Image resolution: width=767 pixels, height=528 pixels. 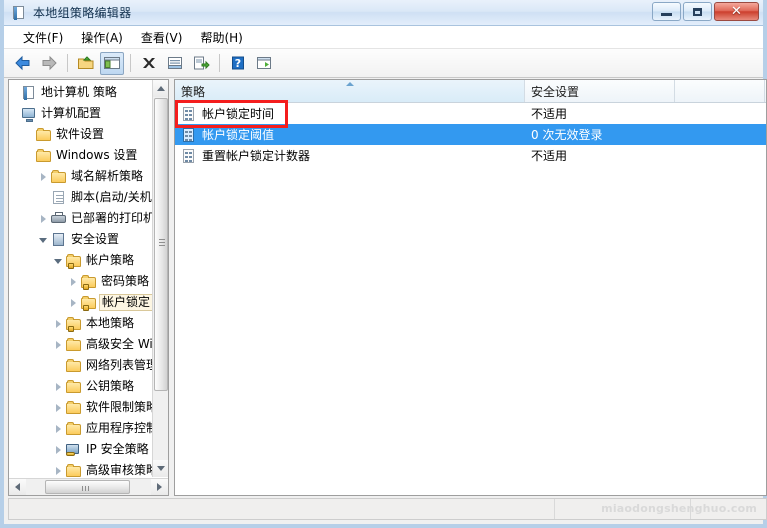 I want to click on tree-item: 域名解析策略, so click(x=81, y=176).